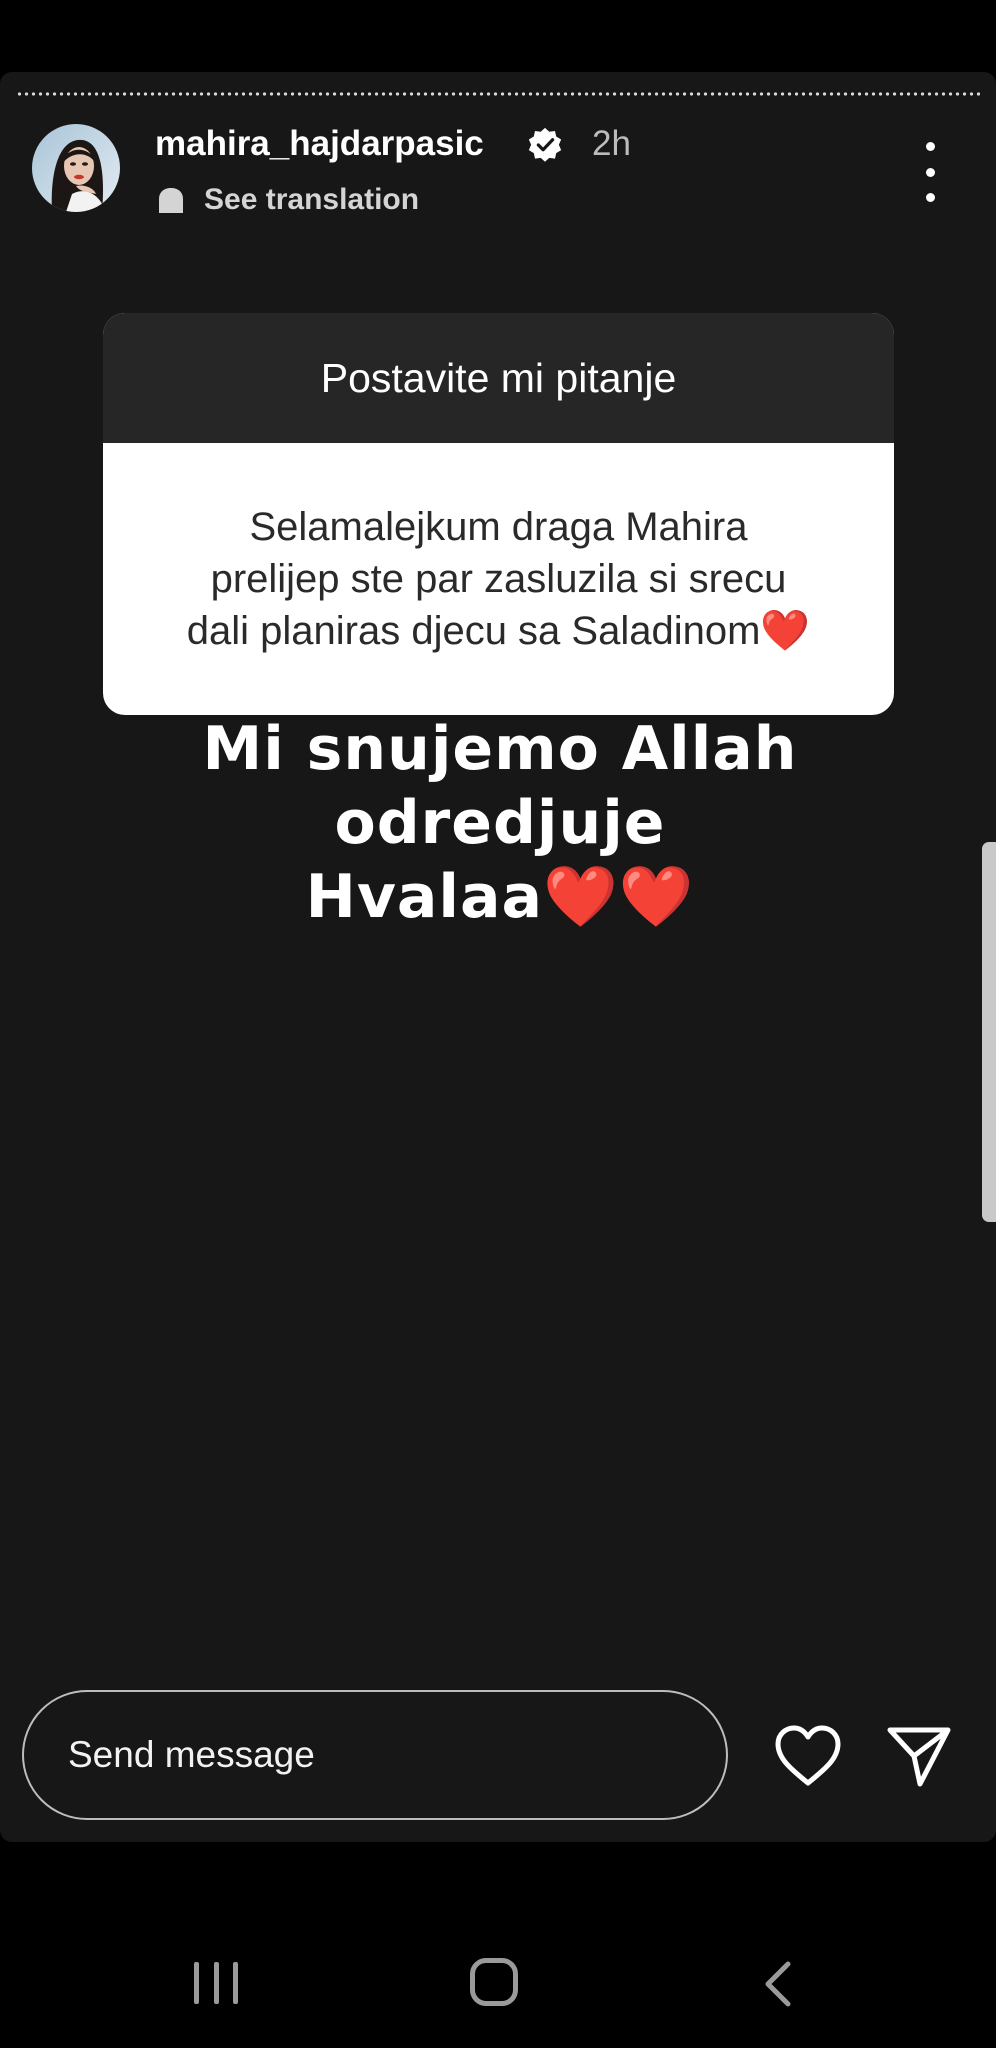 This screenshot has height=2048, width=996. Describe the element at coordinates (171, 200) in the screenshot. I see `speech-bubble-icon` at that location.